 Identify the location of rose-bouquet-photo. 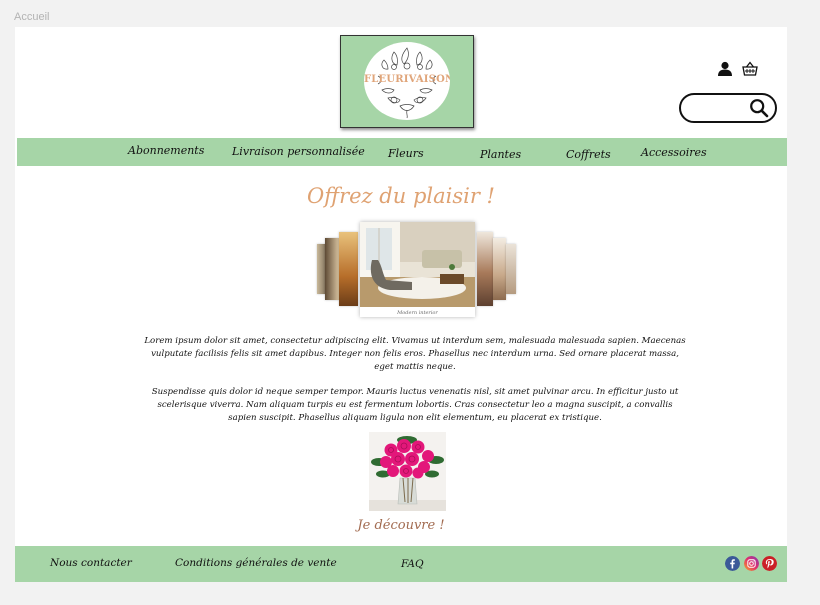
(407, 471).